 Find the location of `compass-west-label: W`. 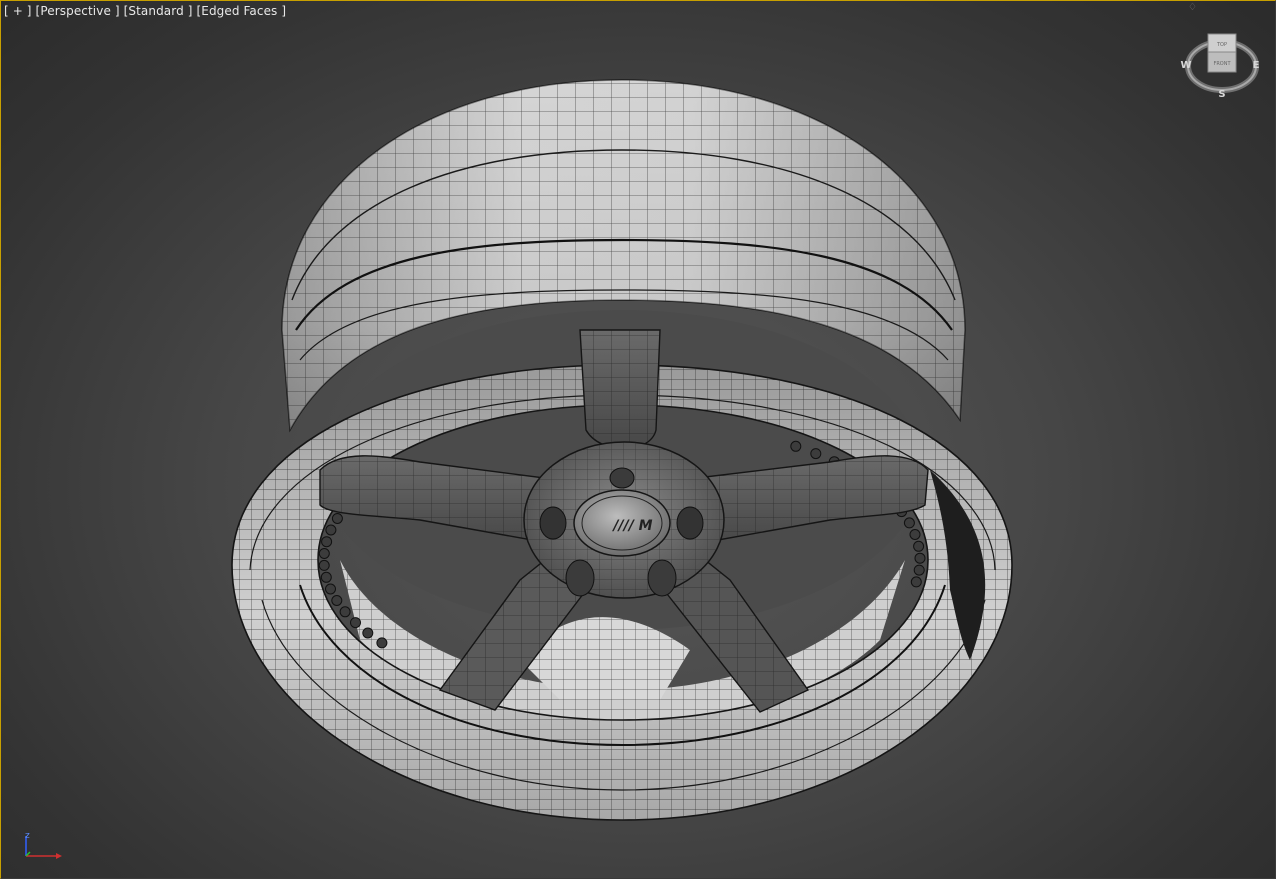

compass-west-label: W is located at coordinates (1185, 65).